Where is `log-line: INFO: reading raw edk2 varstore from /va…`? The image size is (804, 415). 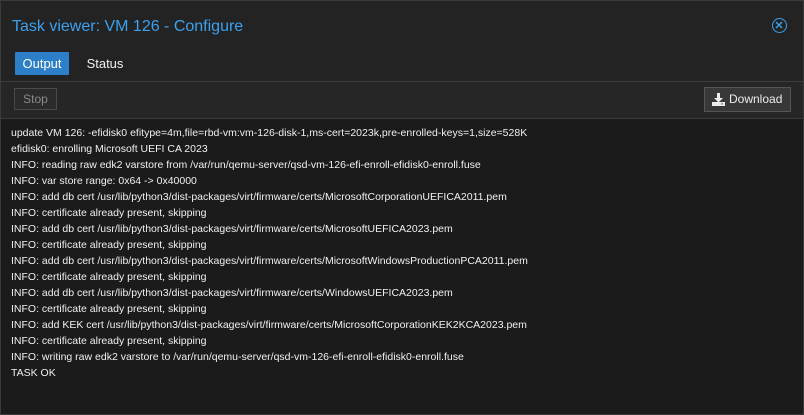 log-line: INFO: reading raw edk2 varstore from /va… is located at coordinates (246, 165).